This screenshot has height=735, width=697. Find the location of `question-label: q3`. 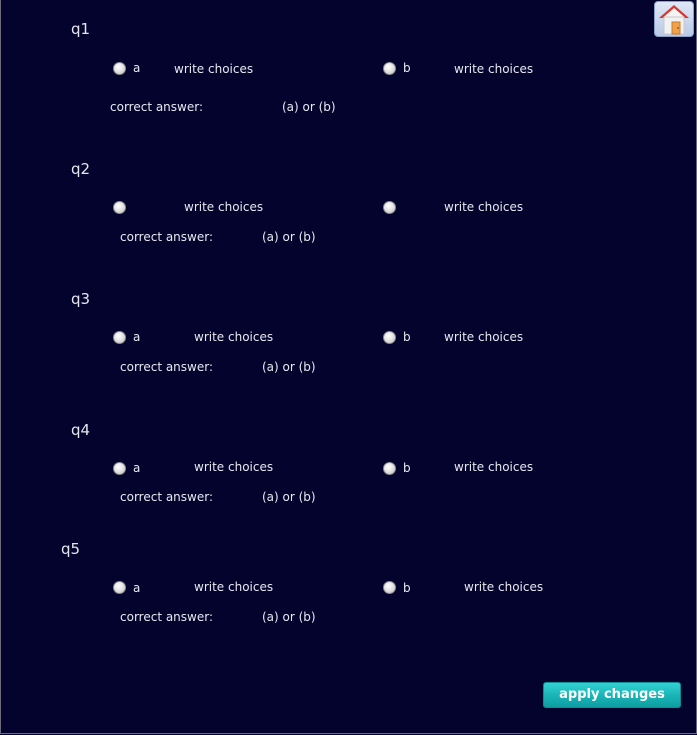

question-label: q3 is located at coordinates (81, 299).